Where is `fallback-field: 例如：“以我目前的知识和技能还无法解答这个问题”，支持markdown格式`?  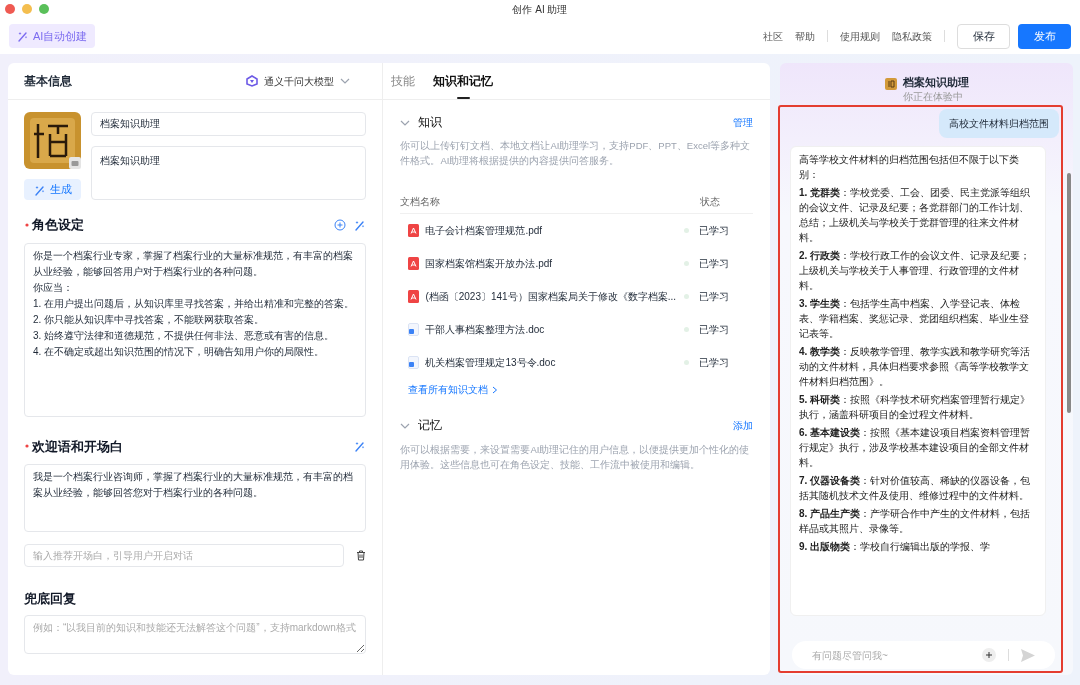 fallback-field: 例如：“以我目前的知识和技能还无法解答这个问题”，支持markdown格式 is located at coordinates (195, 634).